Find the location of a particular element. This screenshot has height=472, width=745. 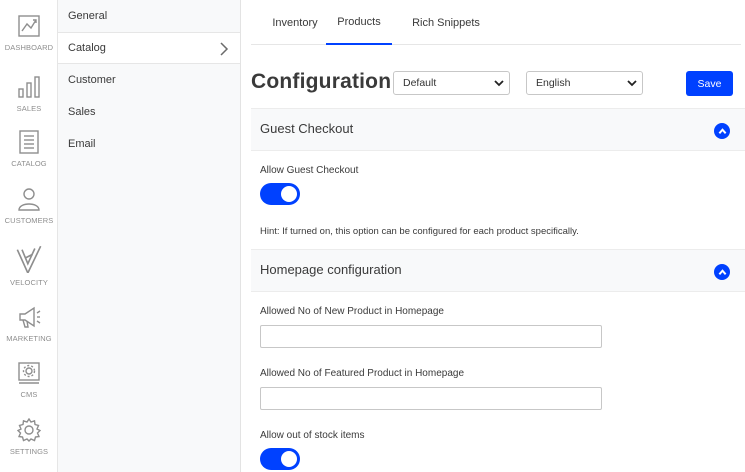

submenu-label: Customer is located at coordinates (92, 80).